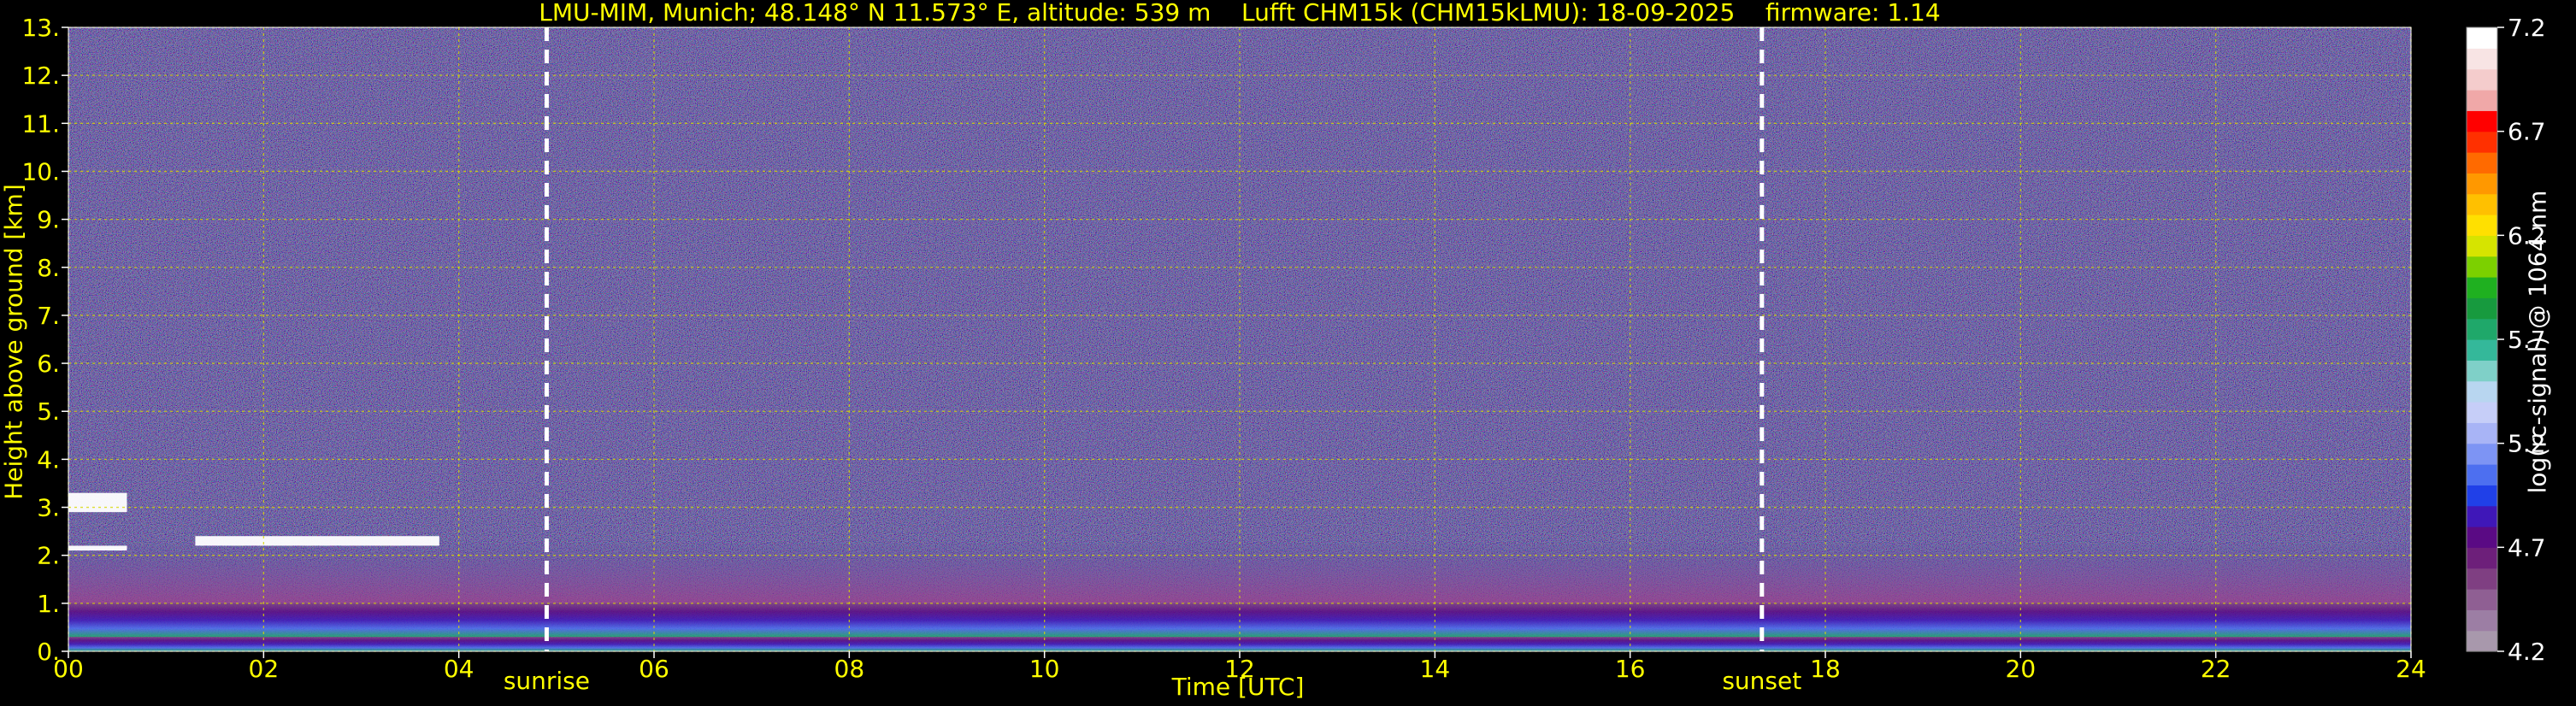 This screenshot has height=706, width=2576. I want to click on x-tick-label: 10, so click(1045, 669).